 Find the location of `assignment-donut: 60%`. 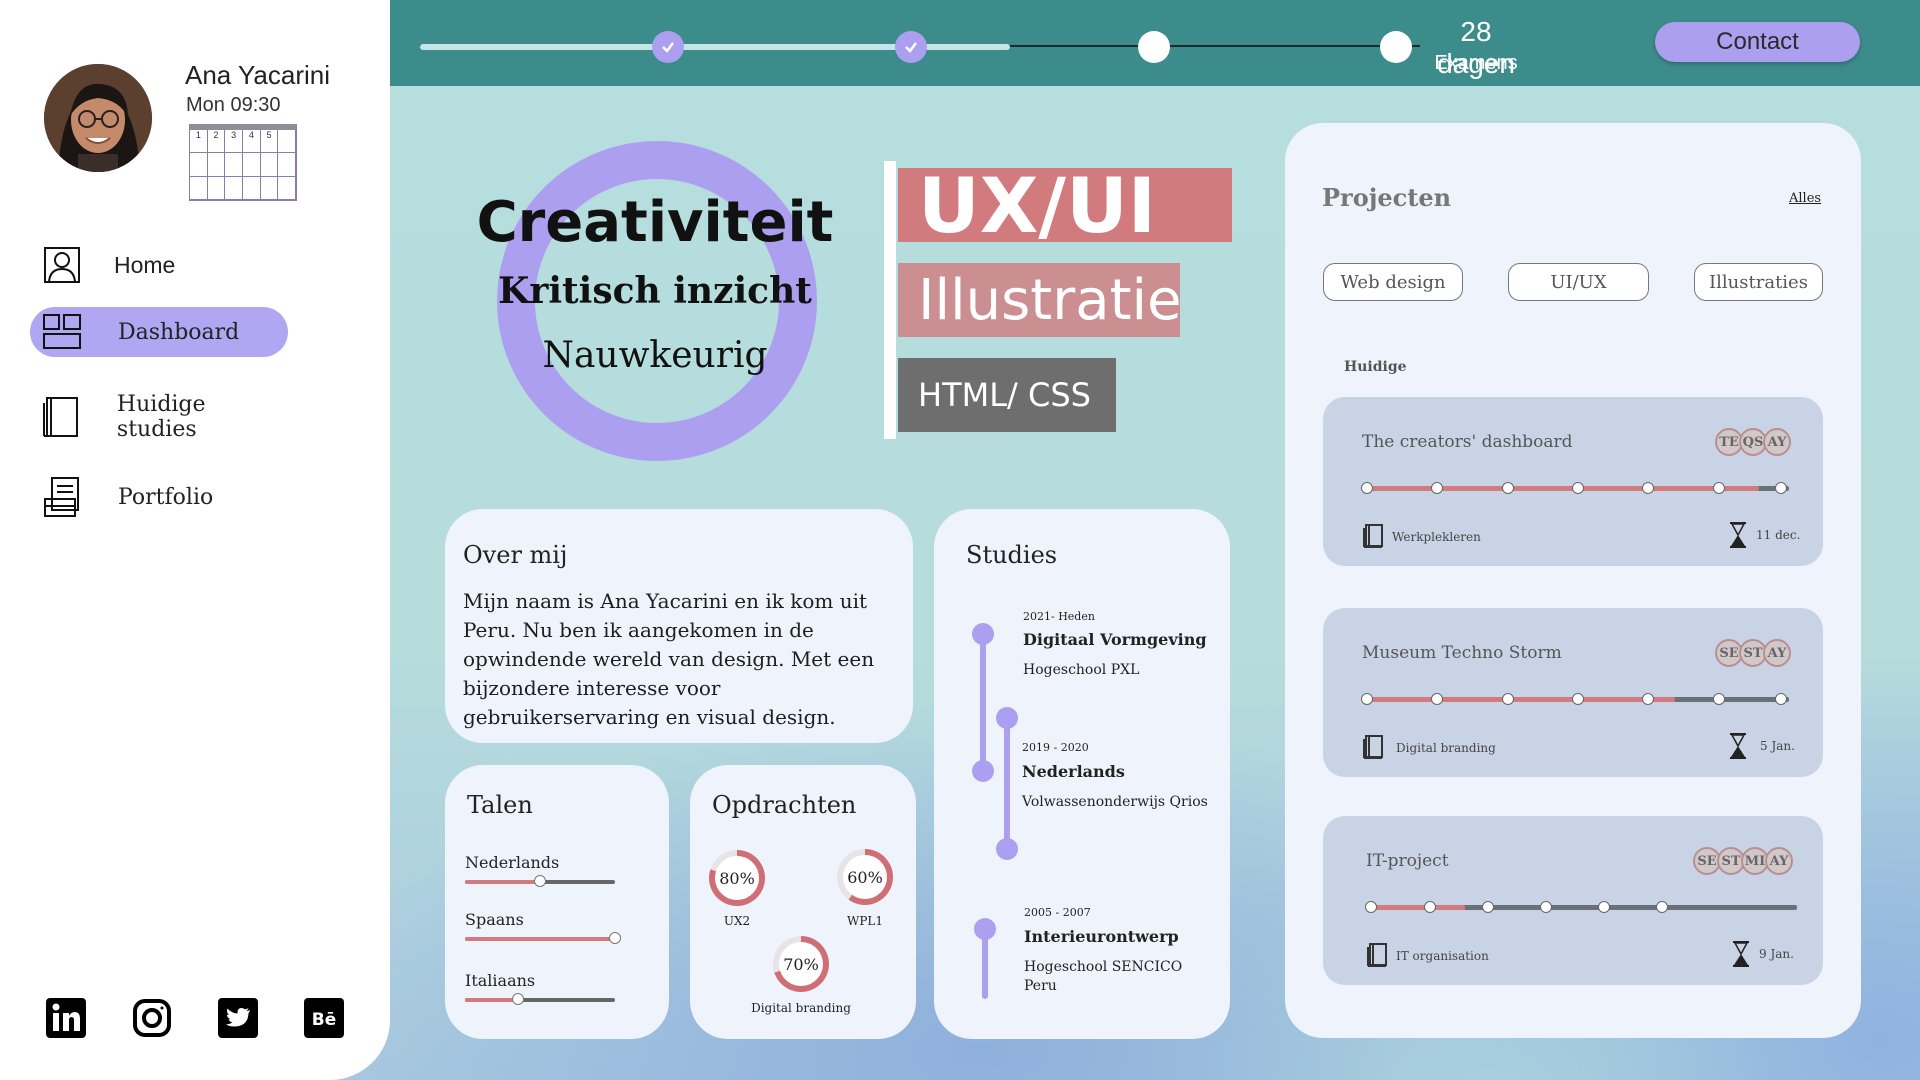

assignment-donut: 60% is located at coordinates (865, 877).